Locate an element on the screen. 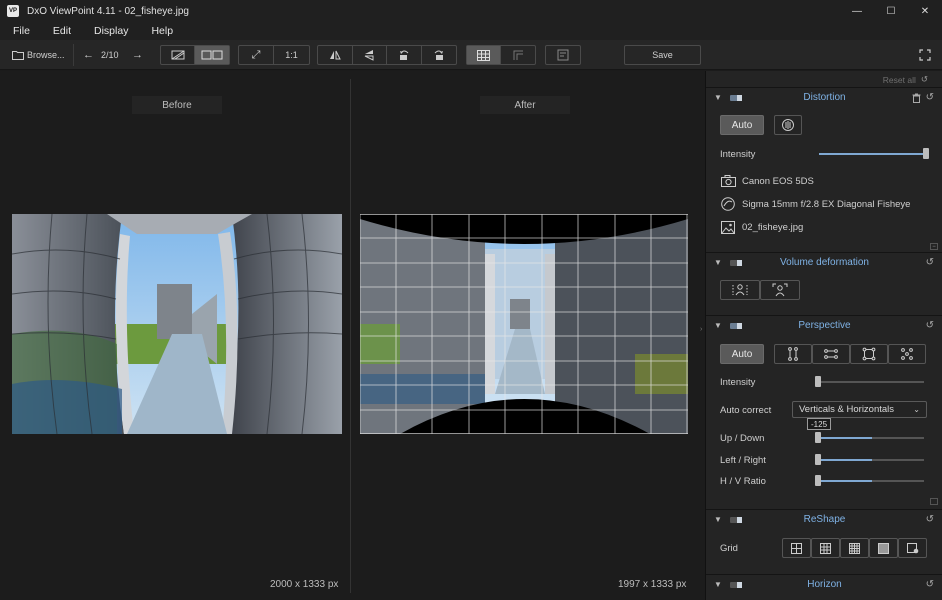 Image resolution: width=942 pixels, height=600 pixels. compare-icon is located at coordinates (212, 55).